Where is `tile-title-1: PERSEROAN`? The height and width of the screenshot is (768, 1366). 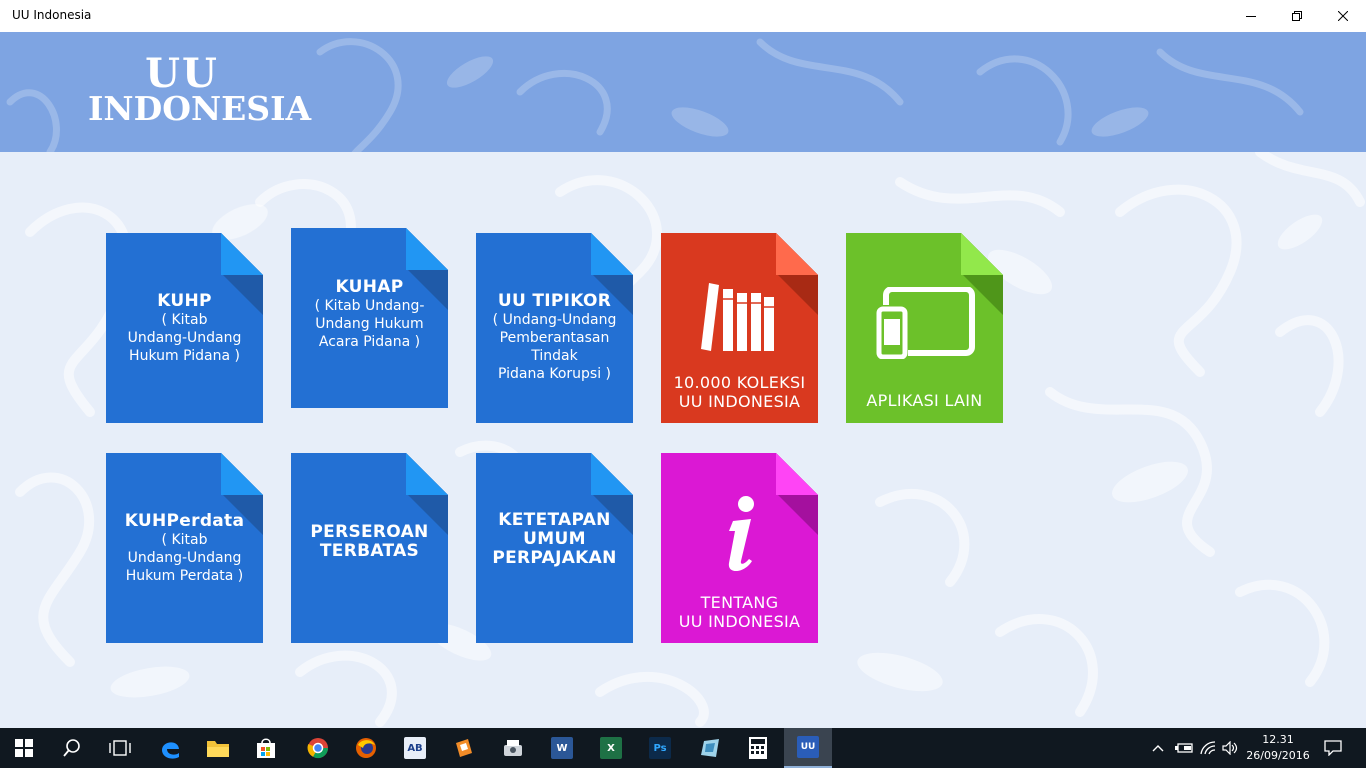
tile-title-1: PERSEROAN is located at coordinates (369, 532).